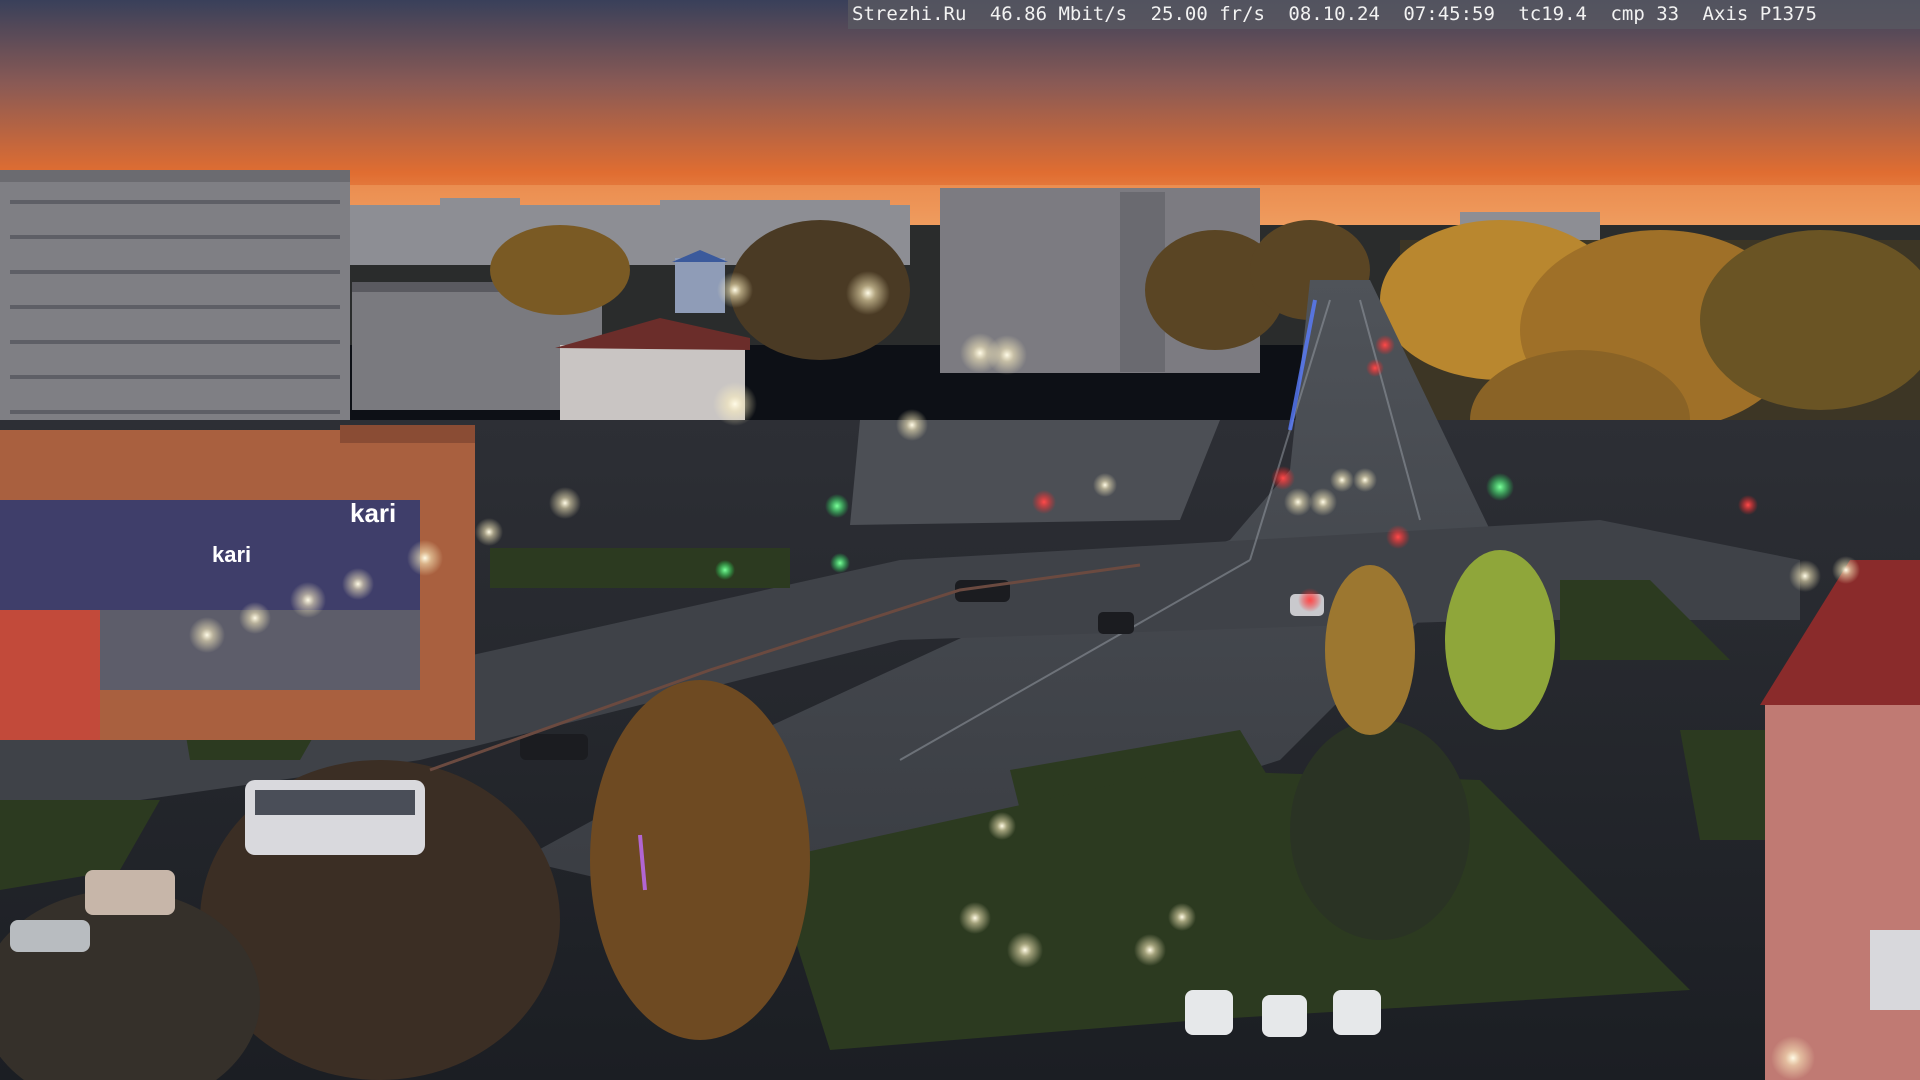 This screenshot has width=1920, height=1080. I want to click on osd-bitrate: 46.86 Mbit/s, so click(1058, 14).